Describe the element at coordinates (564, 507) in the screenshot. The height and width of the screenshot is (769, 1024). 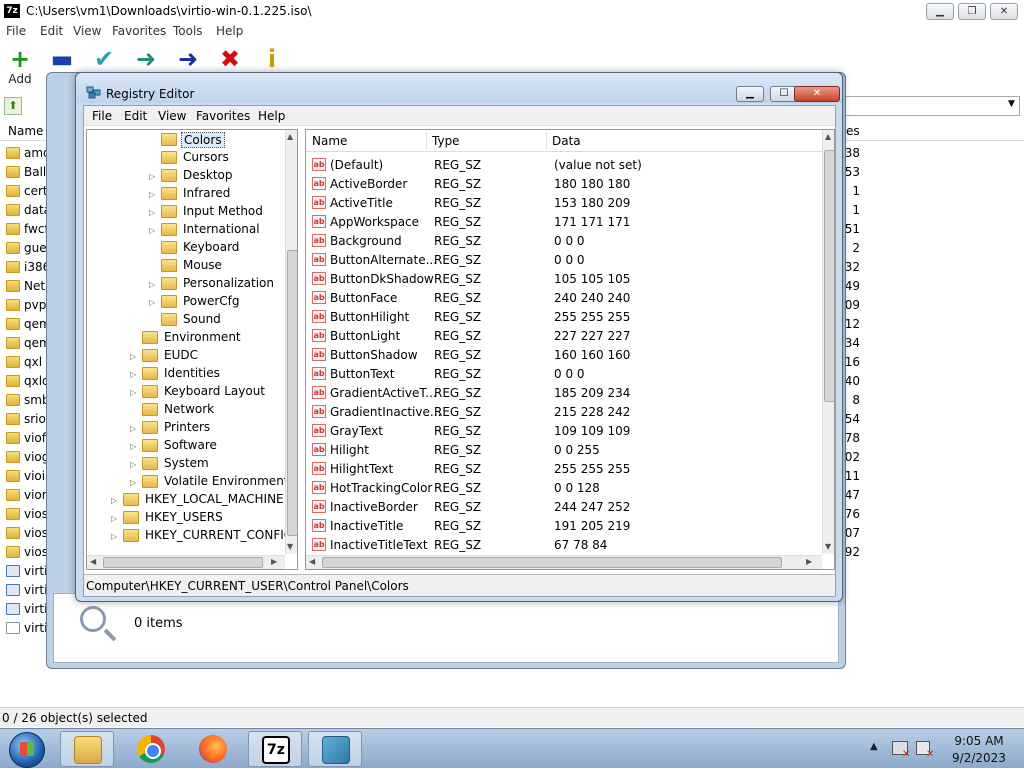
I see `table-row: ab InactiveBorder REG_SZ 244 247 252` at that location.